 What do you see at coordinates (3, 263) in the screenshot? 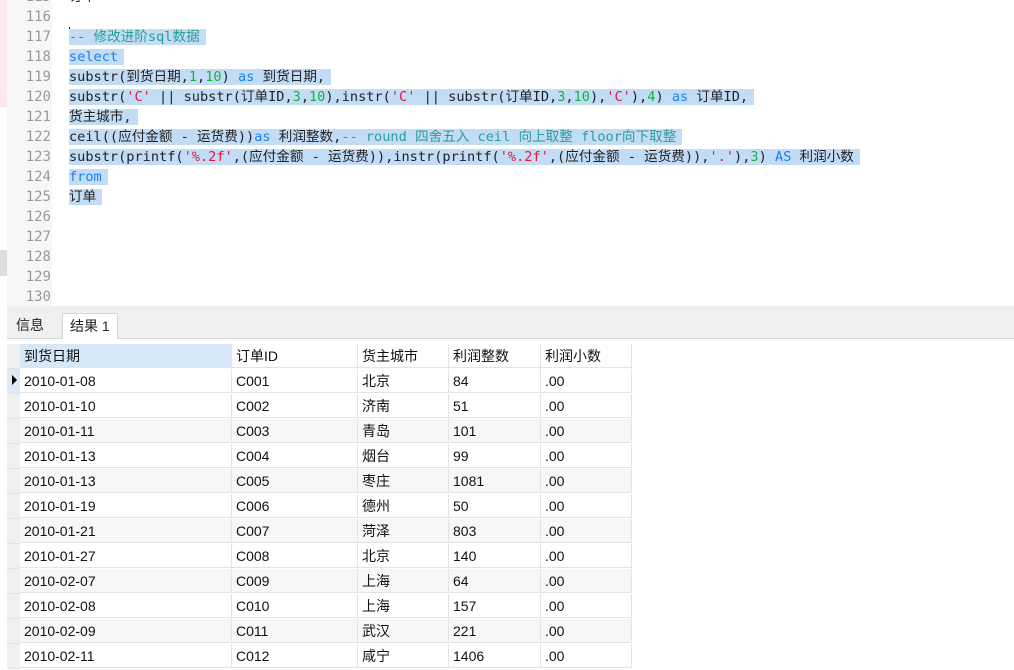
I see `splitter-handle` at bounding box center [3, 263].